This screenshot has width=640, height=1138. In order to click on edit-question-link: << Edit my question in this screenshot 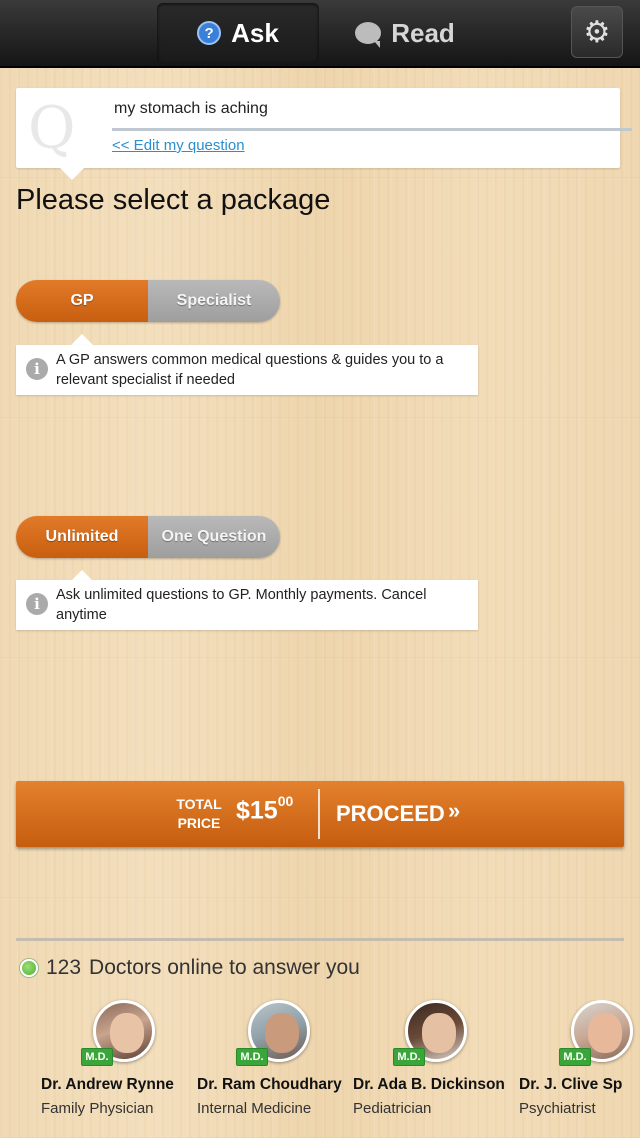, I will do `click(178, 145)`.